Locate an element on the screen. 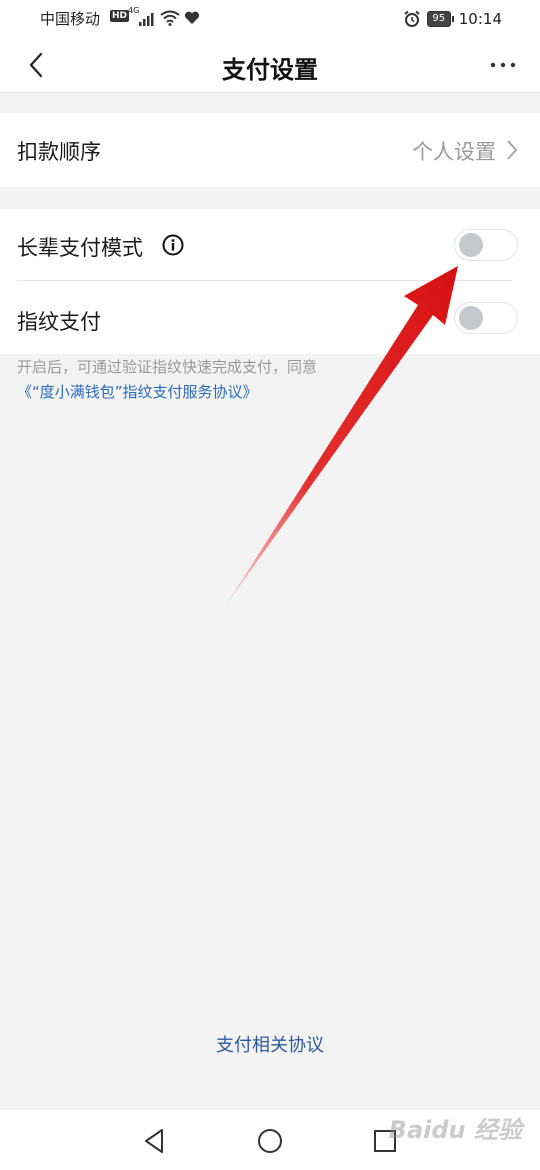 This screenshot has height=1170, width=540. elder-mode-label: 长辈支付模式 is located at coordinates (80, 248).